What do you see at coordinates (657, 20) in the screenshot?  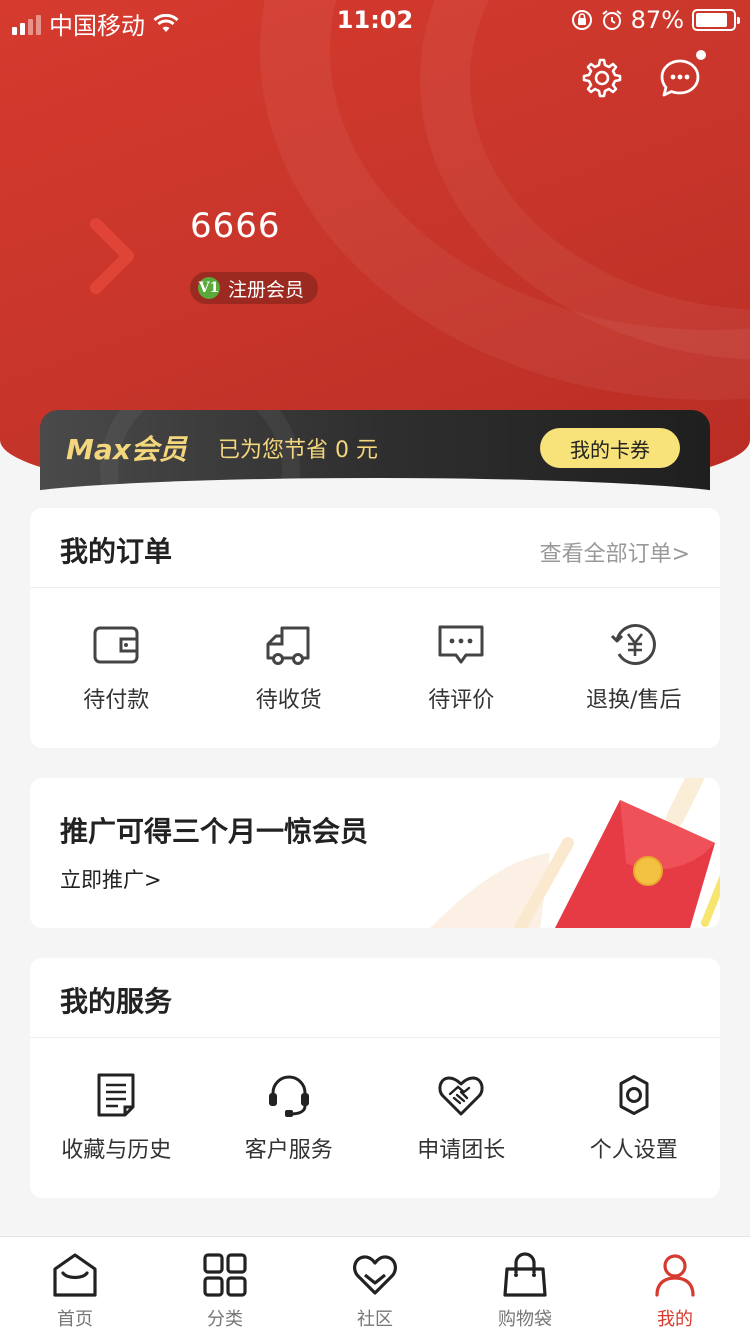 I see `battery-percent: 87%` at bounding box center [657, 20].